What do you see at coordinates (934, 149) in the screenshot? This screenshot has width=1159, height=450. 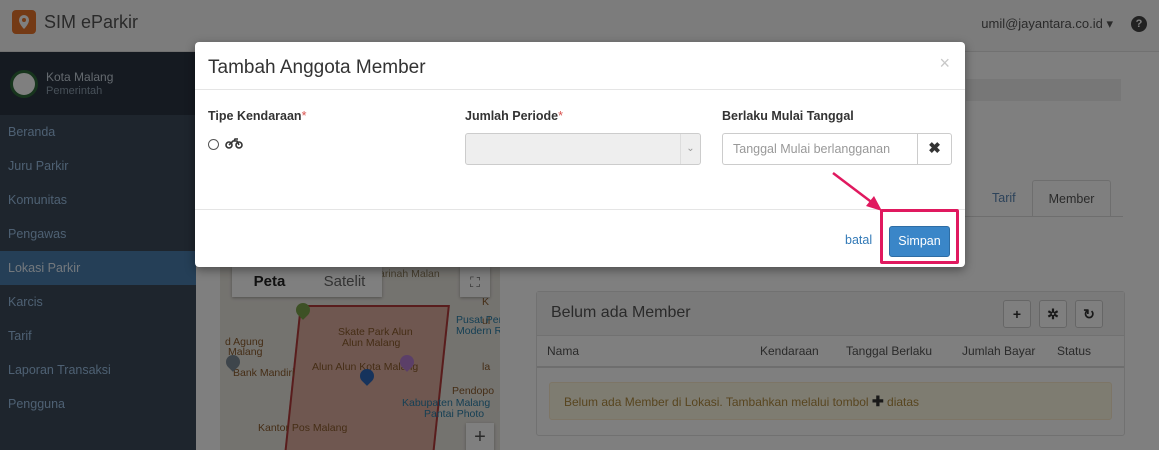 I see `clear-date-icon: ✖` at bounding box center [934, 149].